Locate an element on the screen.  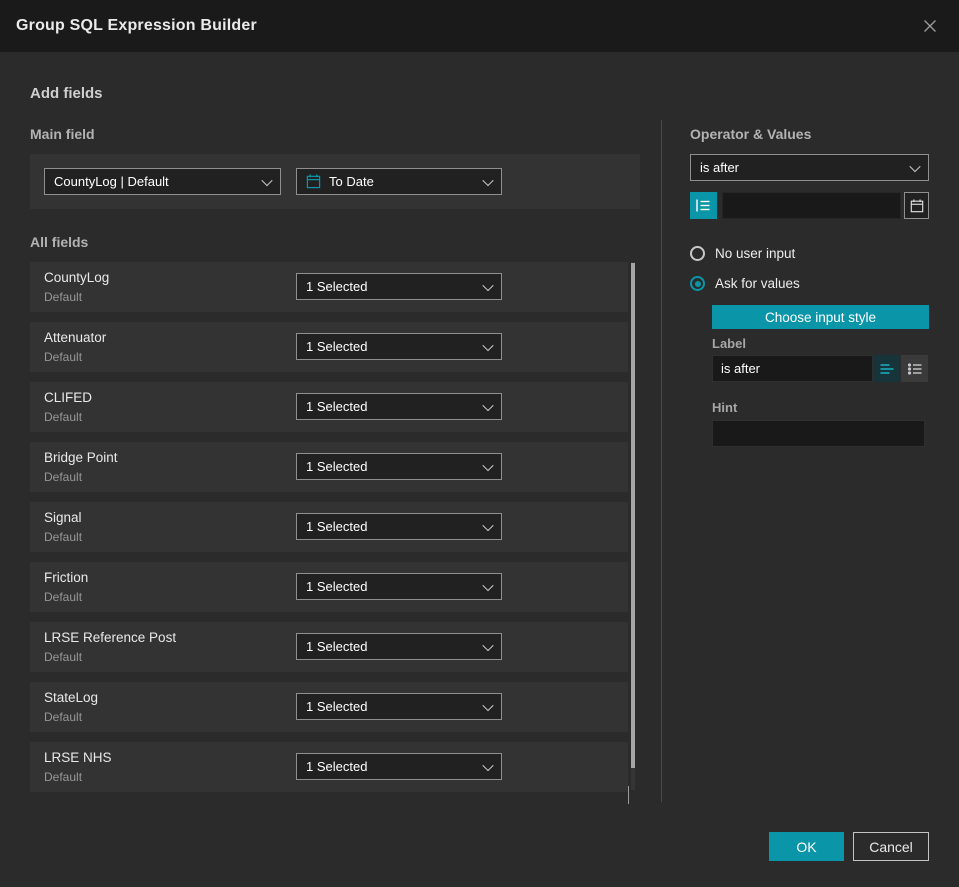
radio-circle-icon is located at coordinates (697, 253).